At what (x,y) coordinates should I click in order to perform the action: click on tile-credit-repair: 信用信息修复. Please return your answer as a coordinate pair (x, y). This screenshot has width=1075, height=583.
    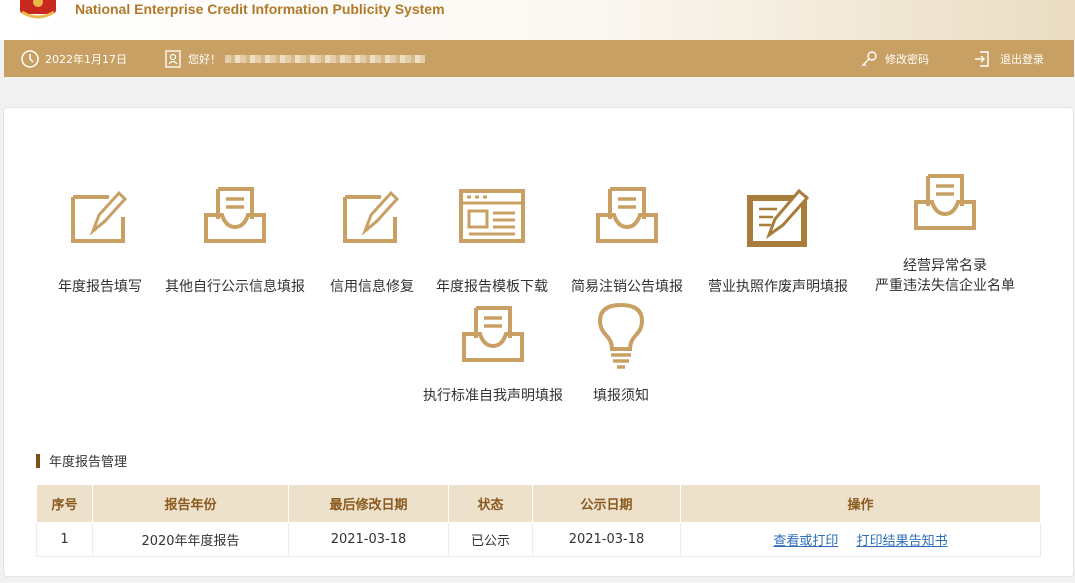
    Looking at the image, I should click on (372, 242).